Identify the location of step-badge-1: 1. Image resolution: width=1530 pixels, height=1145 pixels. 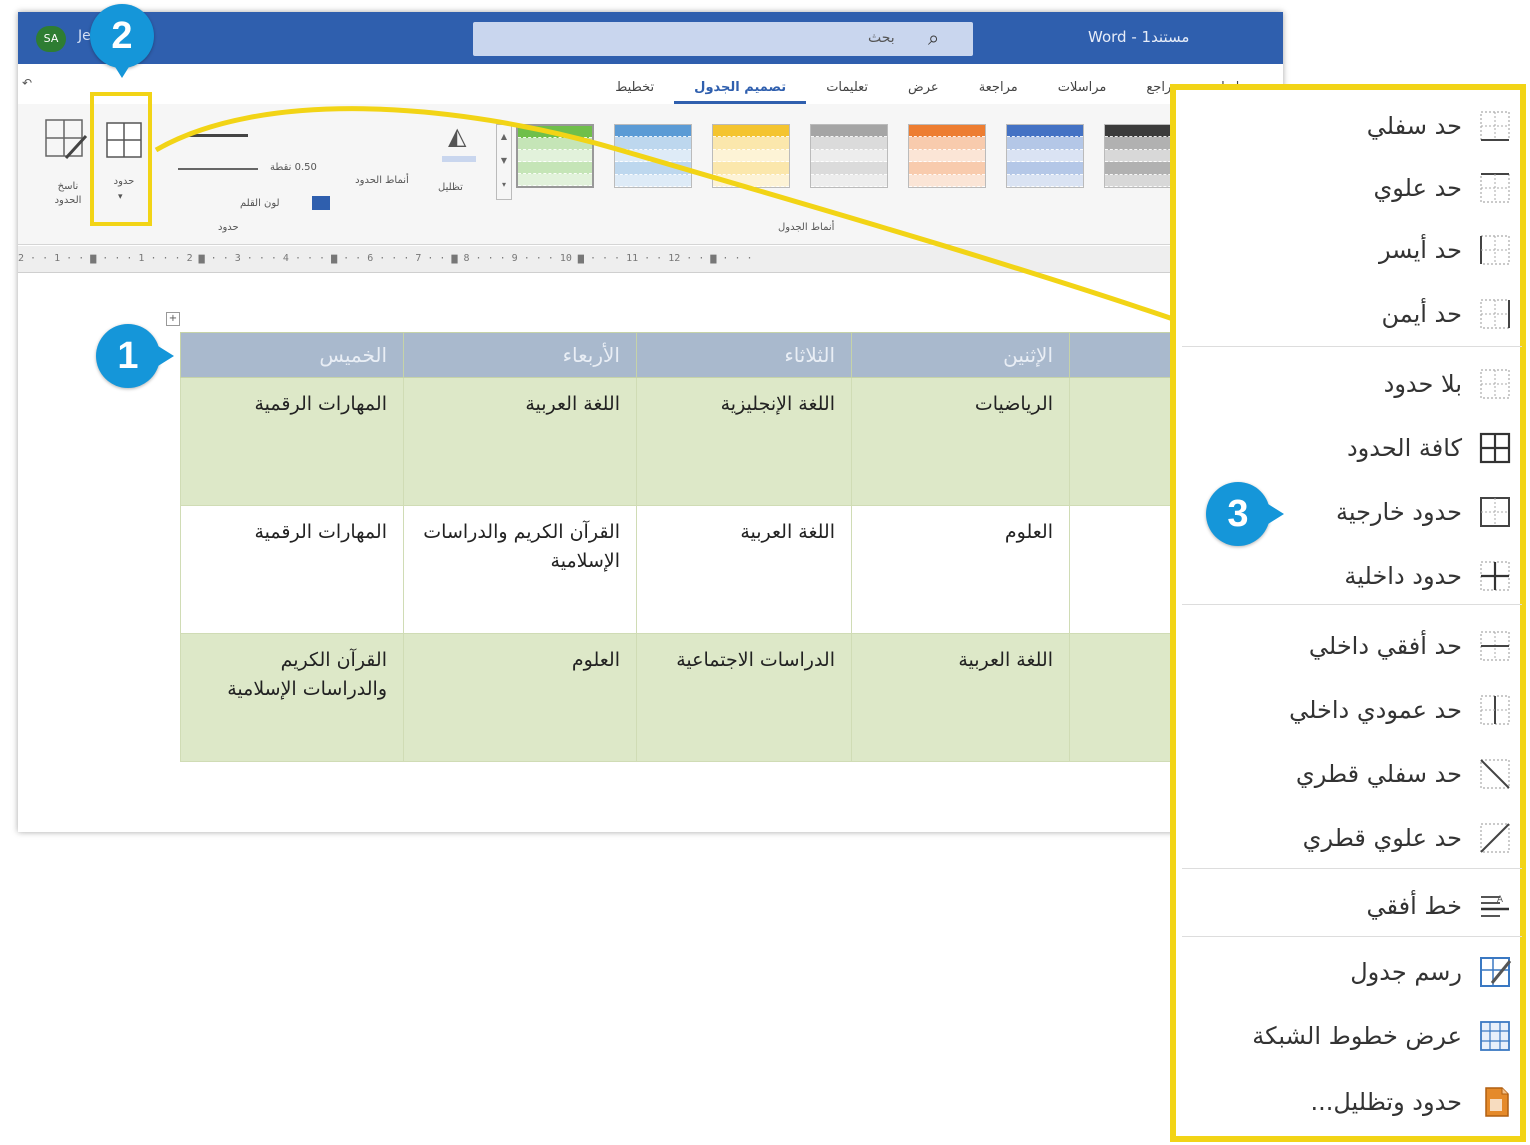
(128, 356).